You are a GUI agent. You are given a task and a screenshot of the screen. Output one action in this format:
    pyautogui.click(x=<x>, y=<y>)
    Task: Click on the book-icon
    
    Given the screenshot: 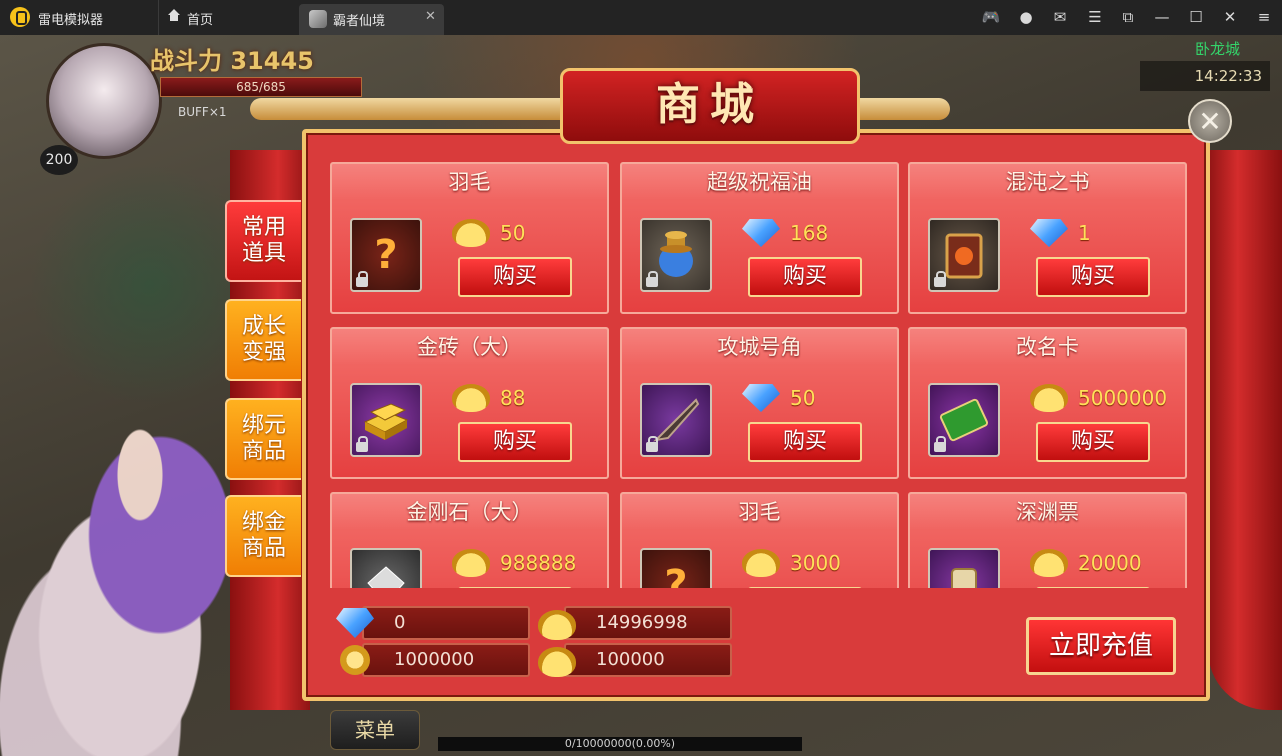 What is the action you would take?
    pyautogui.click(x=964, y=255)
    